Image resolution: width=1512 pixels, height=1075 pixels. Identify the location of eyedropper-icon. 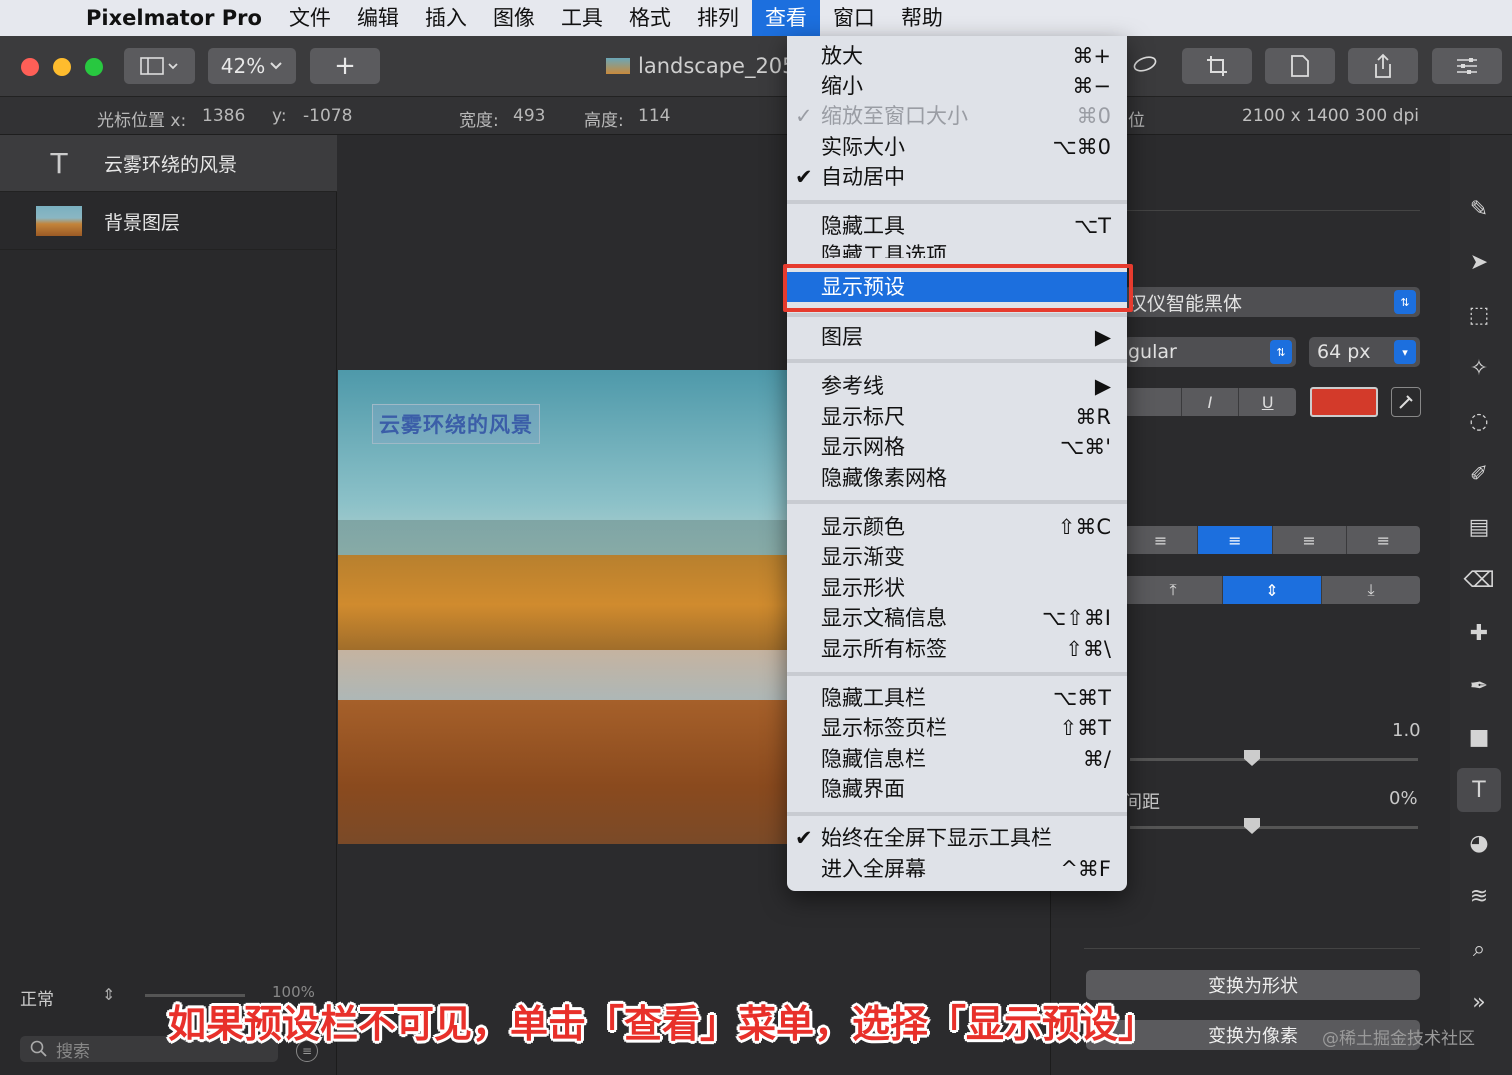
(1406, 402).